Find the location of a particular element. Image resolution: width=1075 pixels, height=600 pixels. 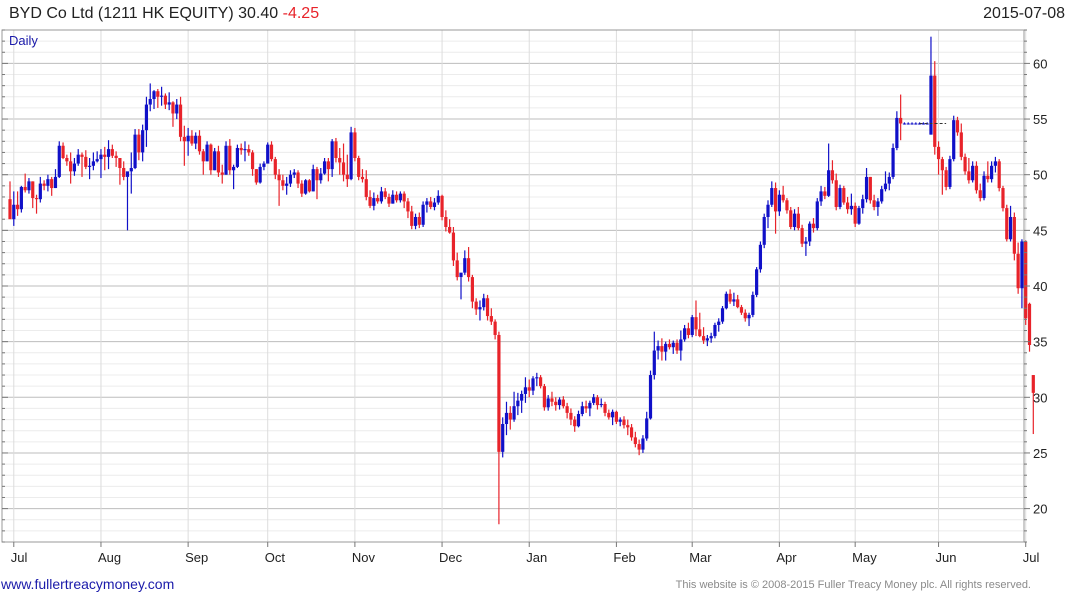

x-tick-label: Jul is located at coordinates (1031, 557).